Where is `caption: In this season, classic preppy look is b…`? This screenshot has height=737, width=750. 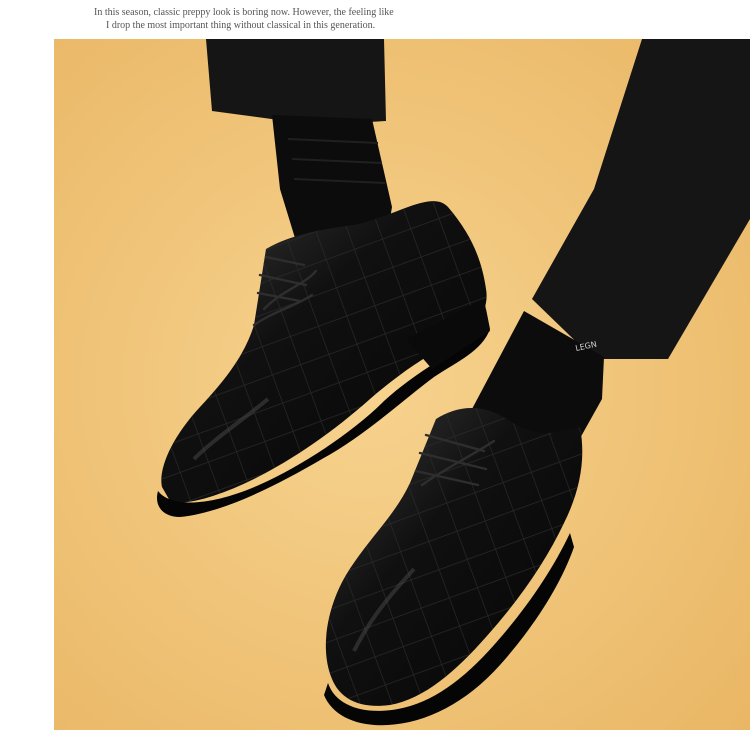
caption: In this season, classic preppy look is b… is located at coordinates (260, 19).